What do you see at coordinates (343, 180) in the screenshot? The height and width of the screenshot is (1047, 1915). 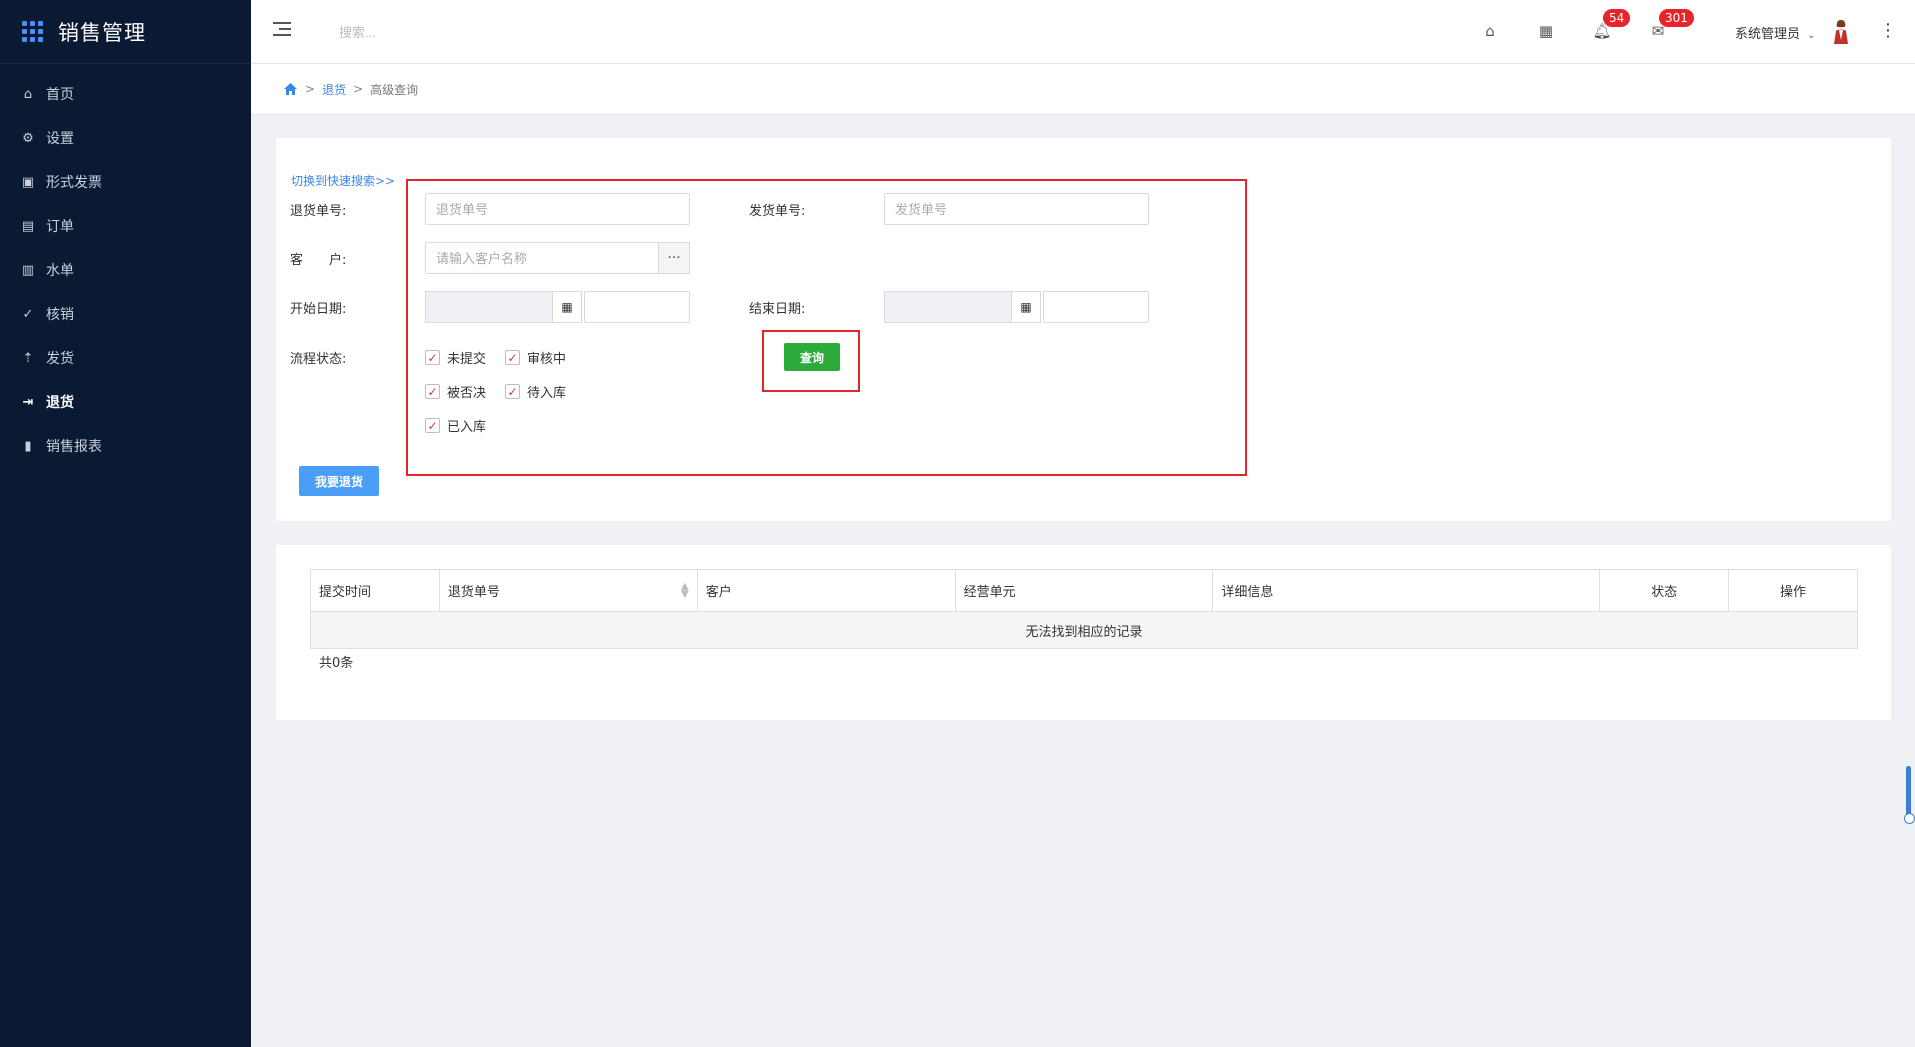 I see `switch-to-quick-search-link: 切换到快速搜索>>` at bounding box center [343, 180].